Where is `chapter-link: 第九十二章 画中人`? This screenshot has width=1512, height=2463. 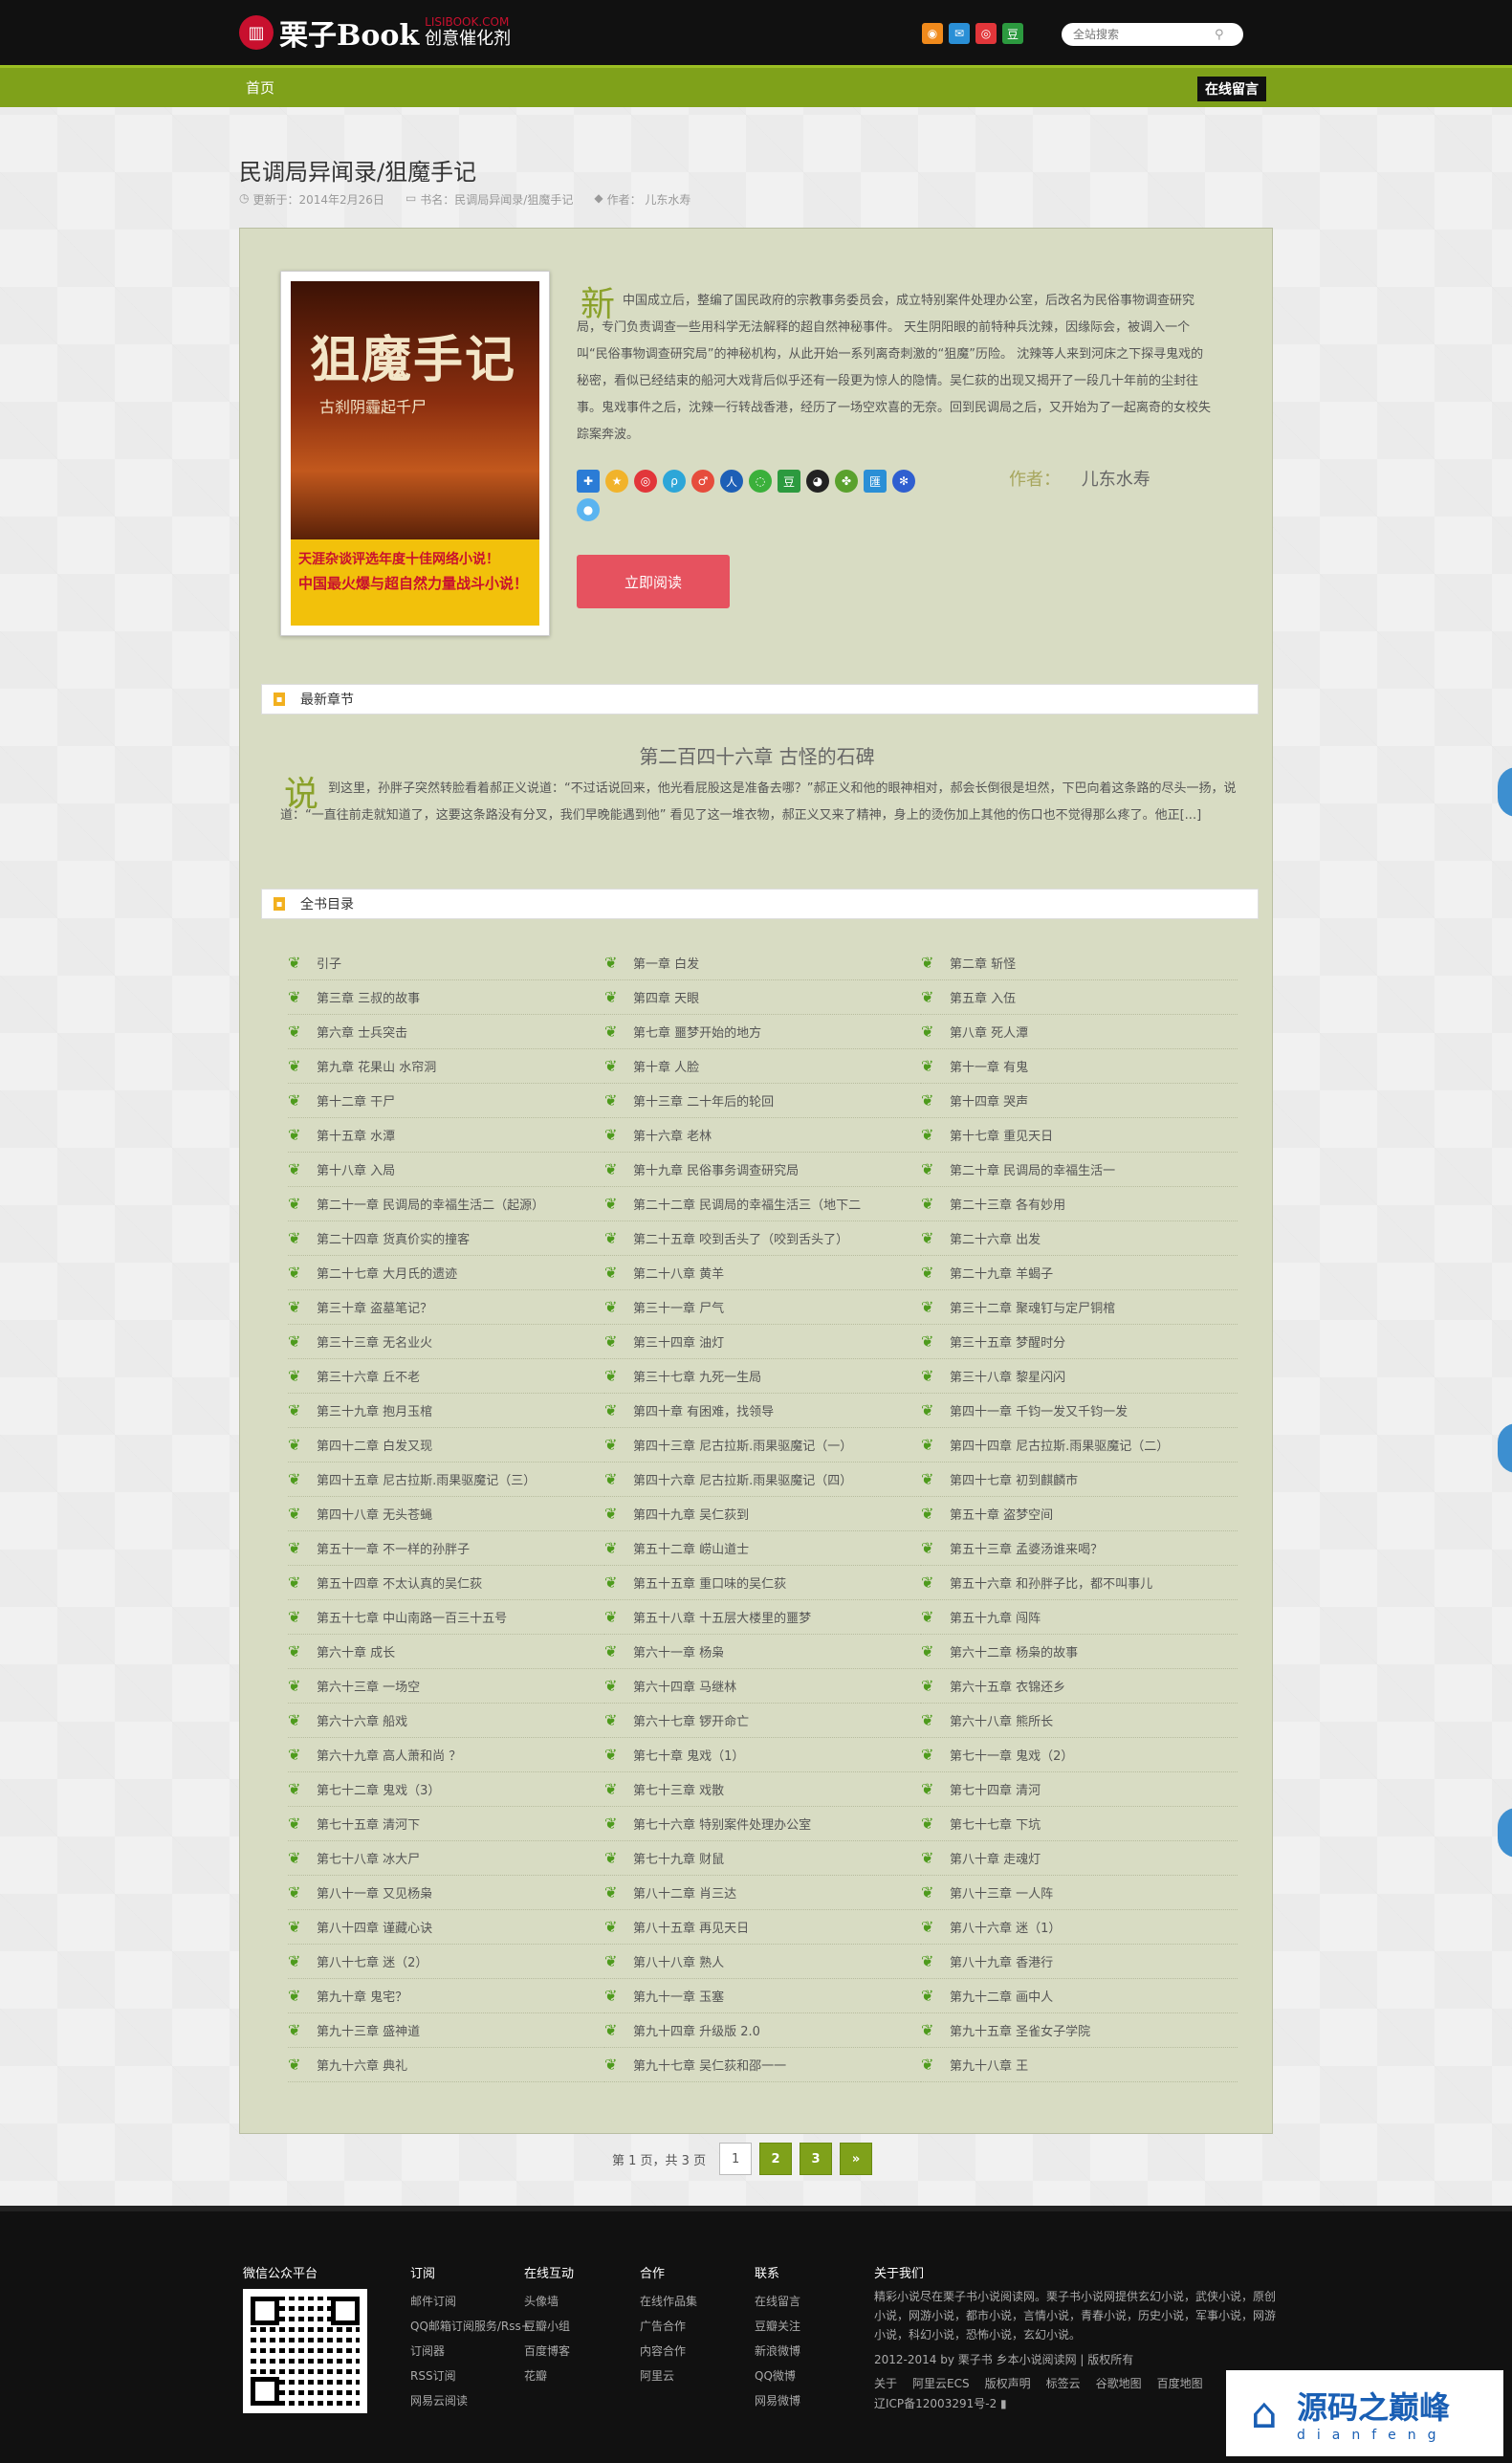 chapter-link: 第九十二章 画中人 is located at coordinates (1001, 1996).